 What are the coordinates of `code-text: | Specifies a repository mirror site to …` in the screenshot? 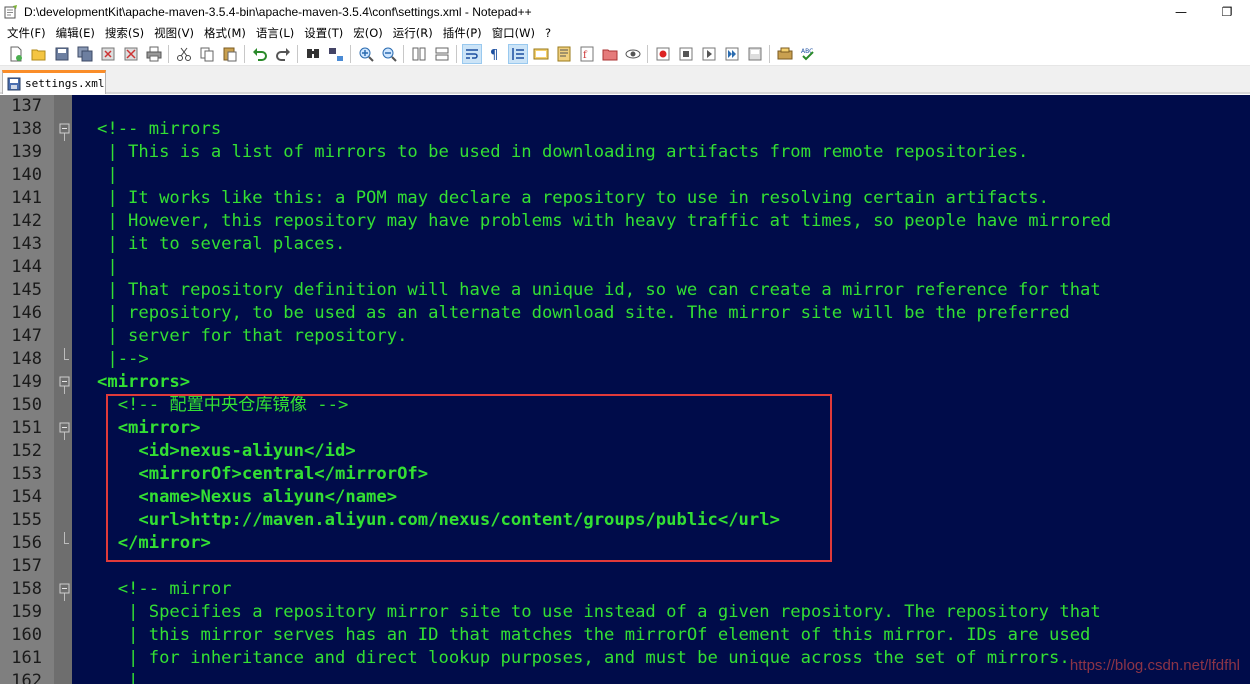 It's located at (599, 612).